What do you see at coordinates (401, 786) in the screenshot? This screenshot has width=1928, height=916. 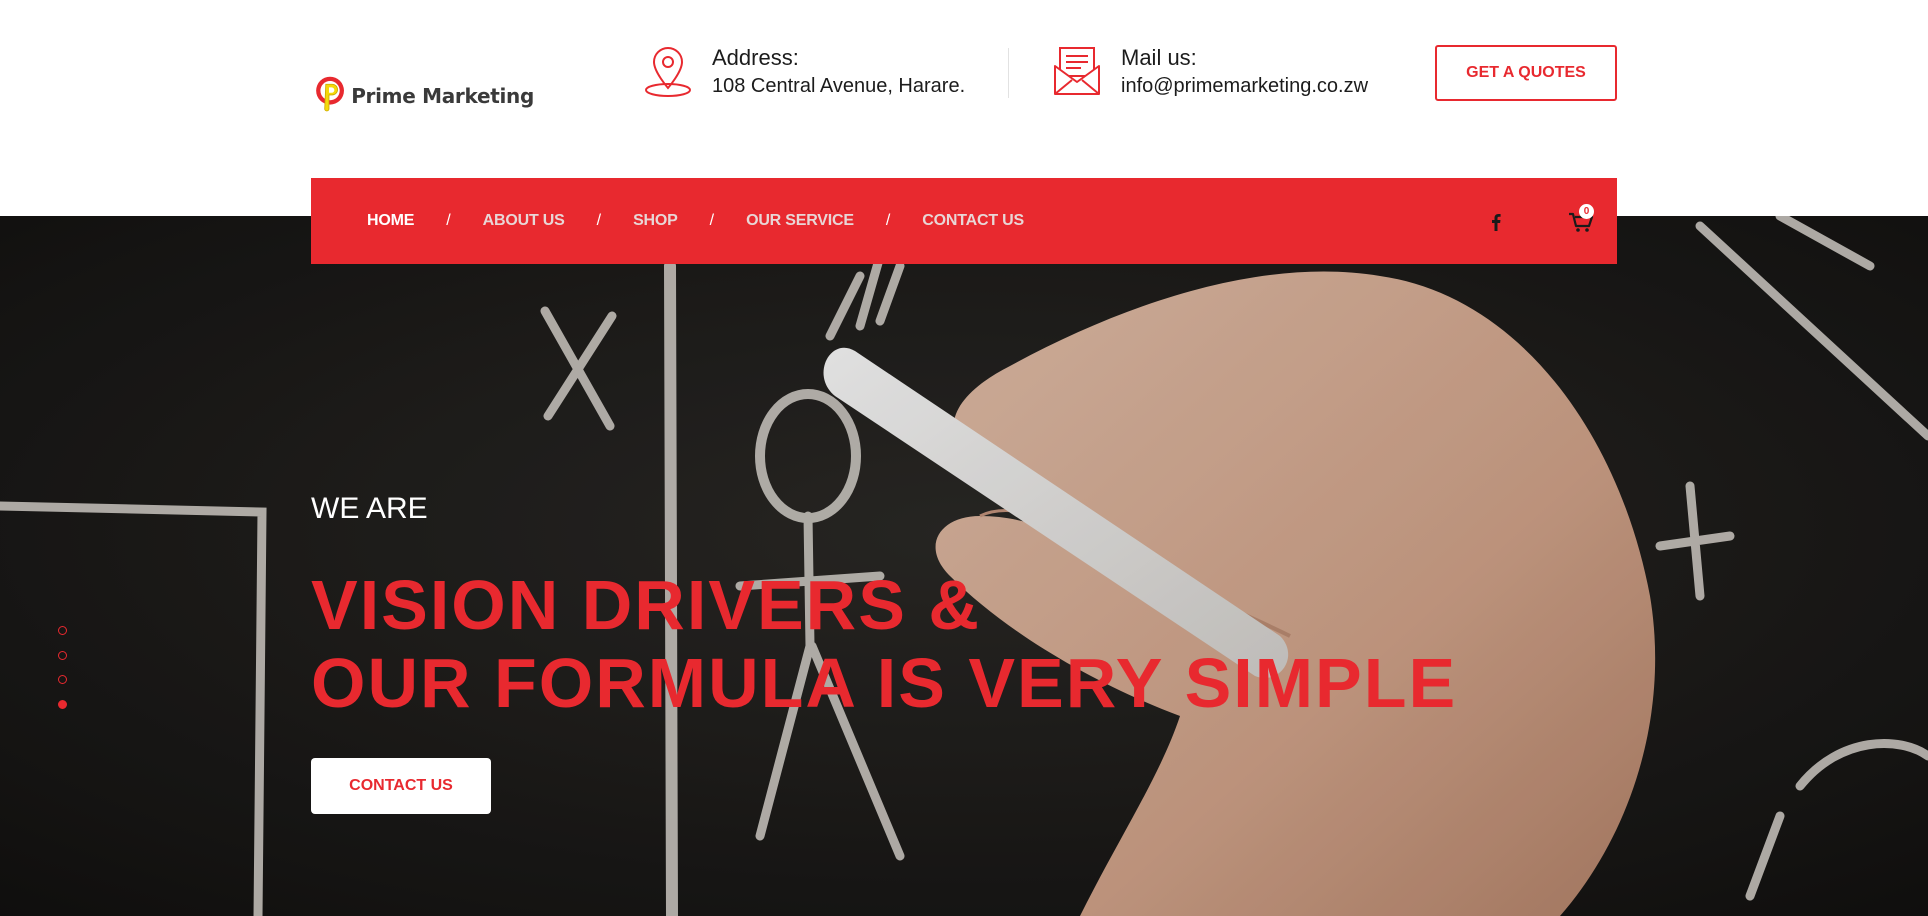 I see `contact-us-button: CONTACT US` at bounding box center [401, 786].